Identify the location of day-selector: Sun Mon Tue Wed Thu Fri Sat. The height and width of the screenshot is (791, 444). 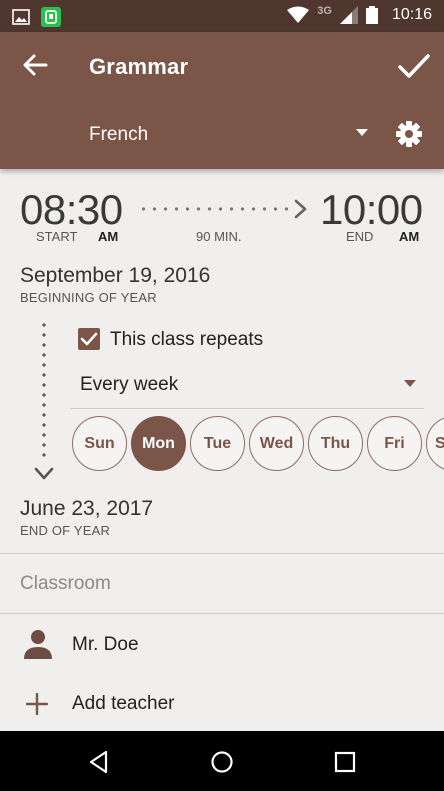
(258, 444).